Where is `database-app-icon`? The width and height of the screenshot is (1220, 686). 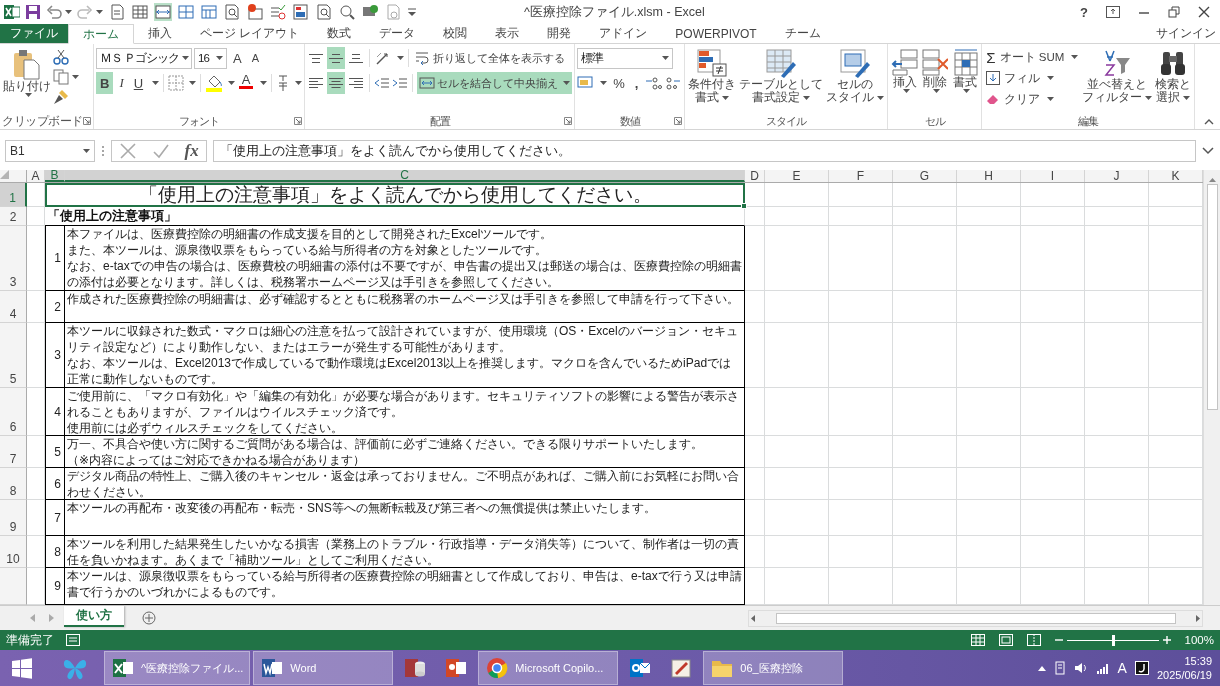
database-app-icon is located at coordinates (415, 668).